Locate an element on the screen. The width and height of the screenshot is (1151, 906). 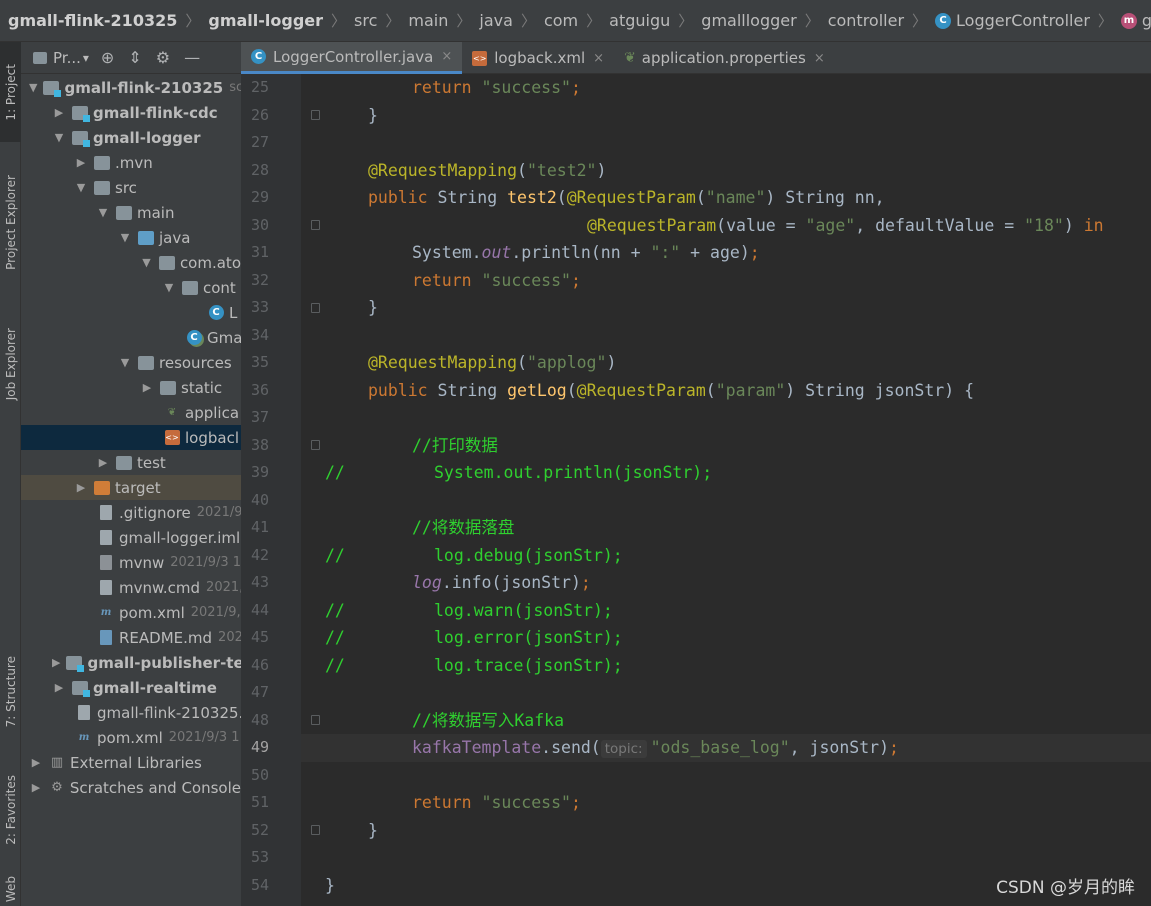
tree-item-src: ▼ src is located at coordinates (131, 187).